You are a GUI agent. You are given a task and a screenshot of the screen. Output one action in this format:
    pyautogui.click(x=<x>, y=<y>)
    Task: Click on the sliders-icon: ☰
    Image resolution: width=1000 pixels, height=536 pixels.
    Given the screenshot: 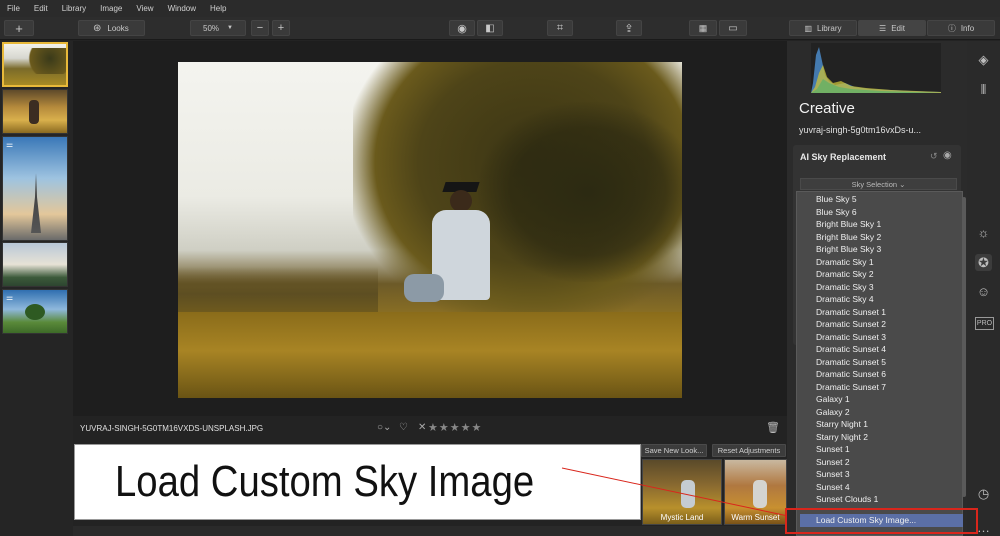 What is the action you would take?
    pyautogui.click(x=883, y=28)
    